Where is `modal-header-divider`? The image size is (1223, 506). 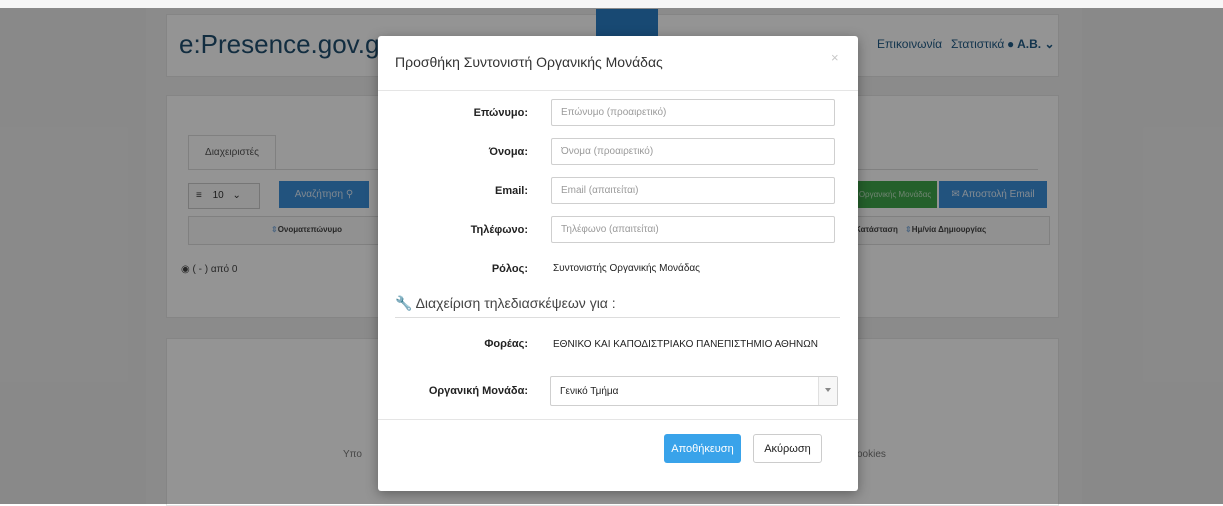 modal-header-divider is located at coordinates (618, 90).